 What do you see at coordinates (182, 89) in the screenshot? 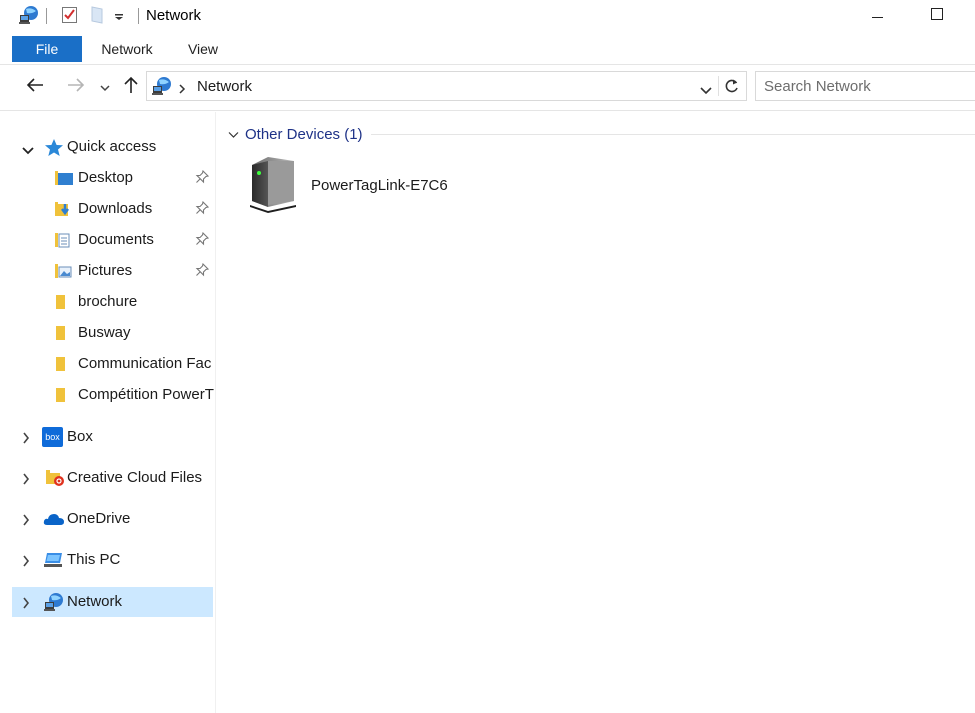
I see `breadcrumb-chevron-icon` at bounding box center [182, 89].